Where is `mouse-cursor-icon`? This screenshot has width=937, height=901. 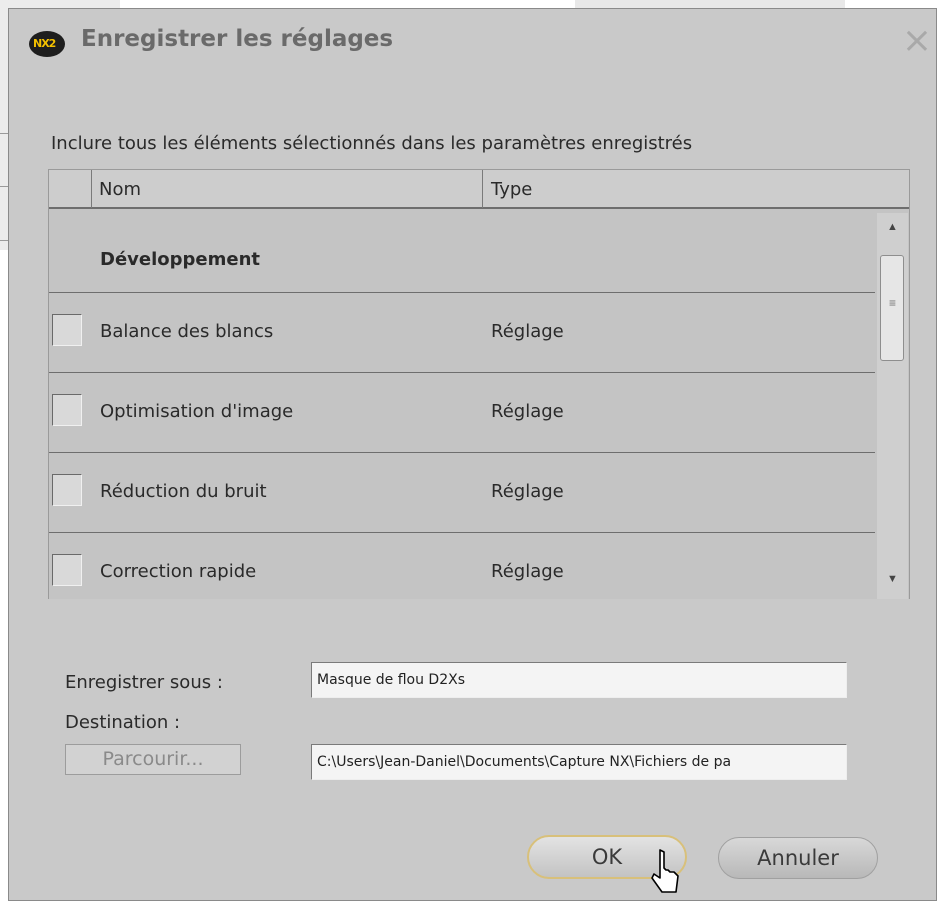 mouse-cursor-icon is located at coordinates (665, 871).